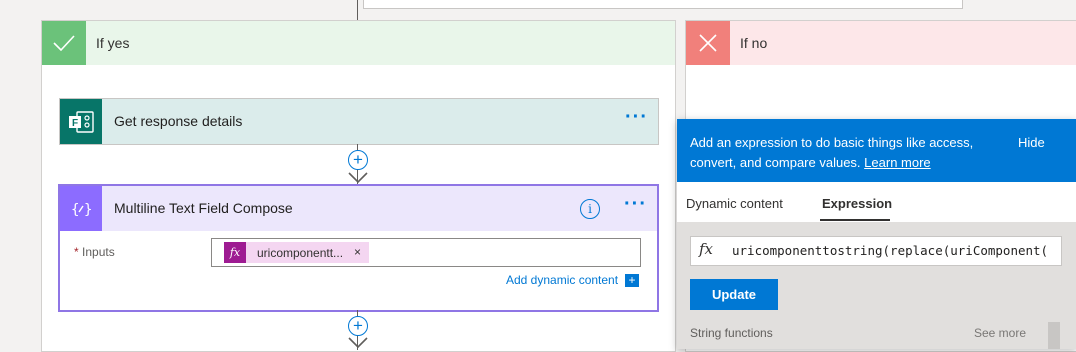 The image size is (1076, 352). Describe the element at coordinates (1000, 333) in the screenshot. I see `see-more-link: See more` at that location.